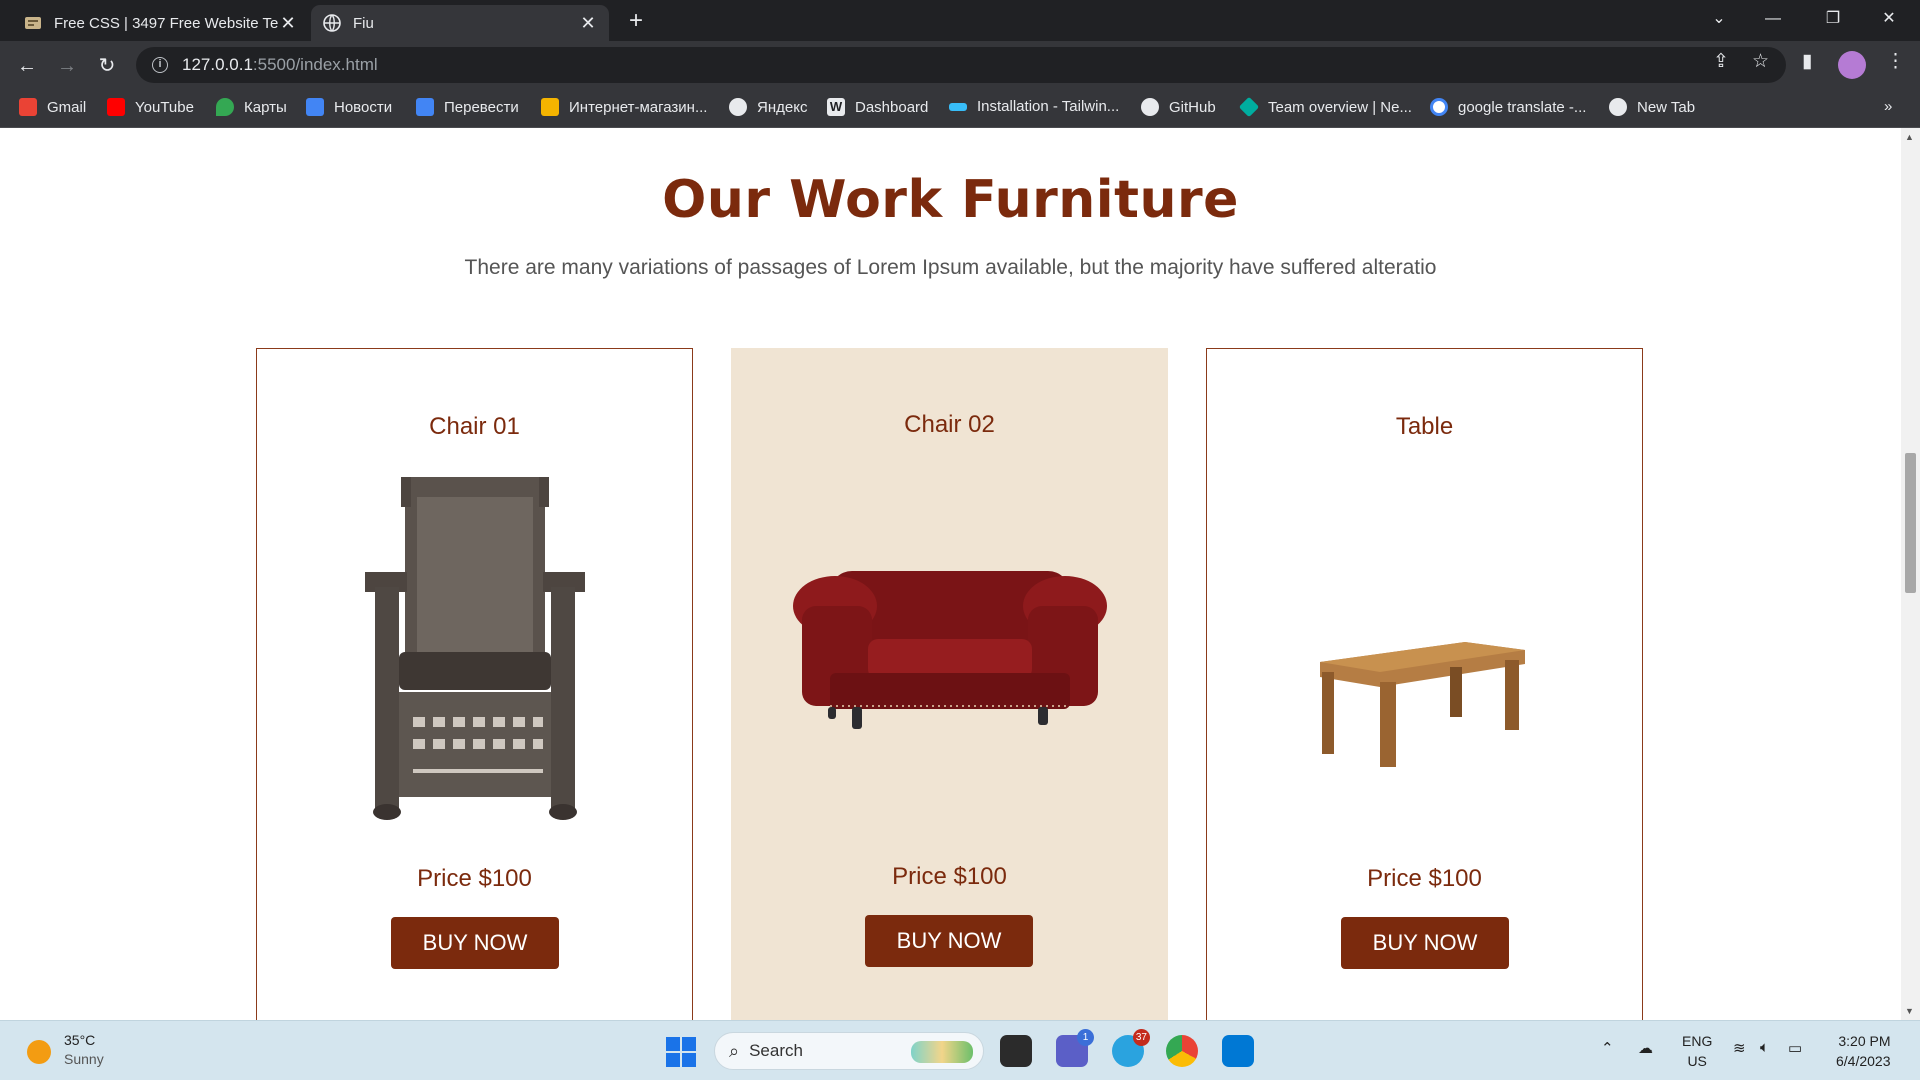 This screenshot has width=1920, height=1080. What do you see at coordinates (949, 424) in the screenshot?
I see `product-name: Chair 02` at bounding box center [949, 424].